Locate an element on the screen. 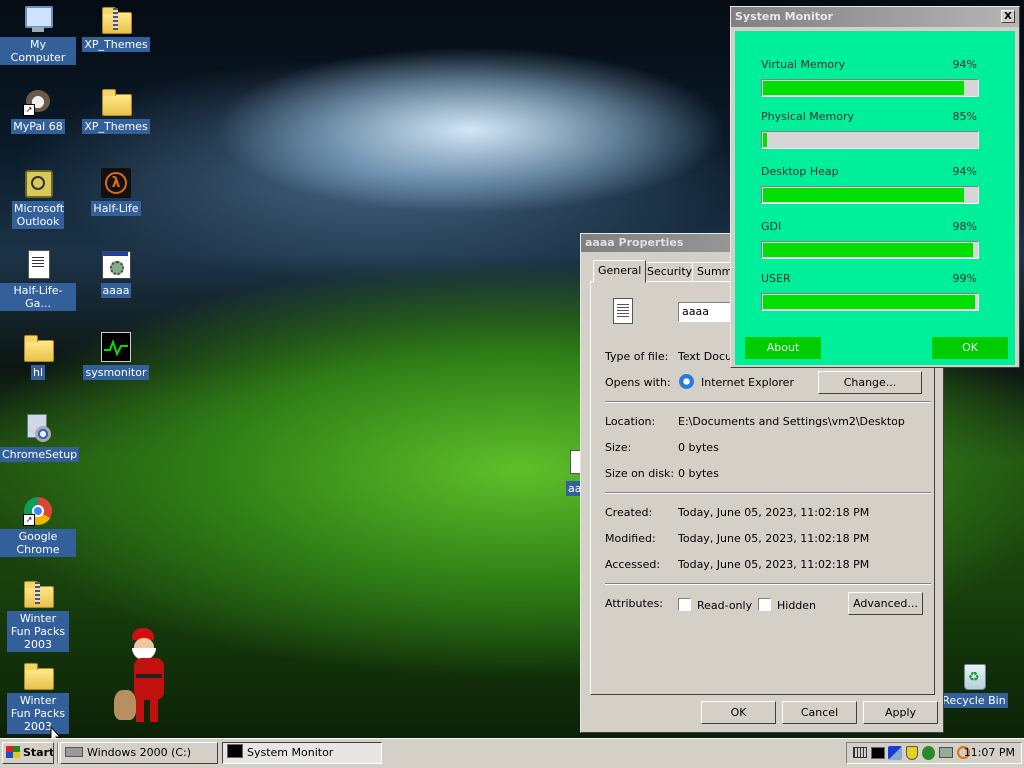 Image resolution: width=1024 pixels, height=768 pixels. modified-value: Today, June 05, 2023, 11:02:18 PM is located at coordinates (774, 538).